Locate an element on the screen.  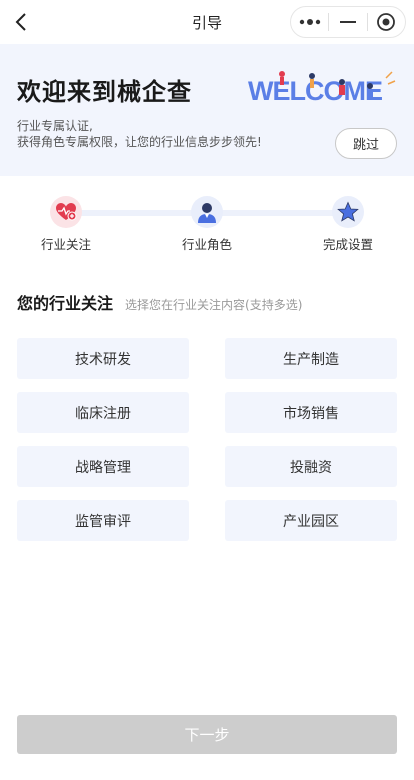
svg-text: WELCOME is located at coordinates (315, 91).